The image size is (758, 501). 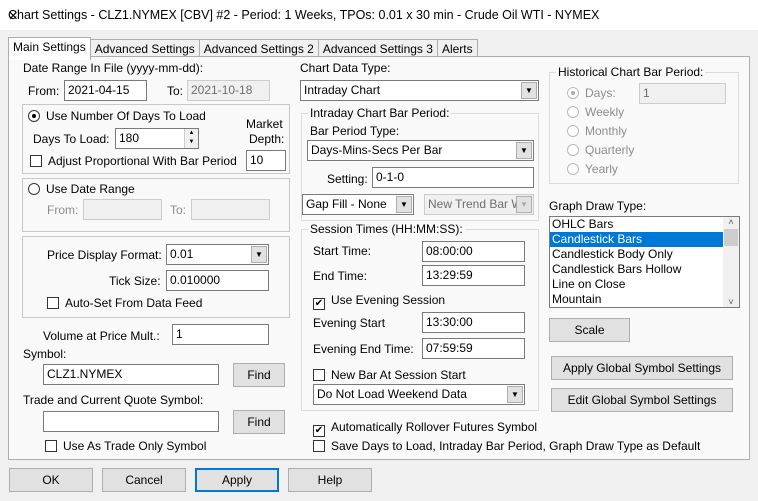 I want to click on find-trade-symbol-button: Find, so click(x=259, y=422).